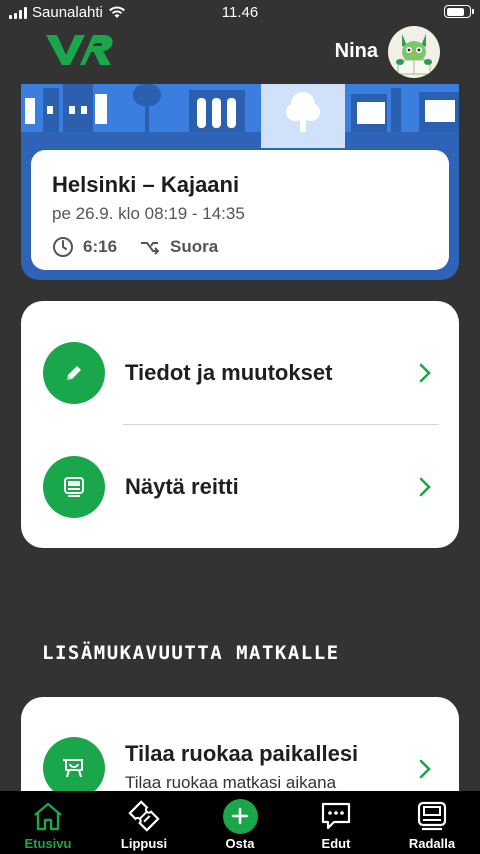 The width and height of the screenshot is (480, 854). I want to click on trip-banner-illustration, so click(240, 116).